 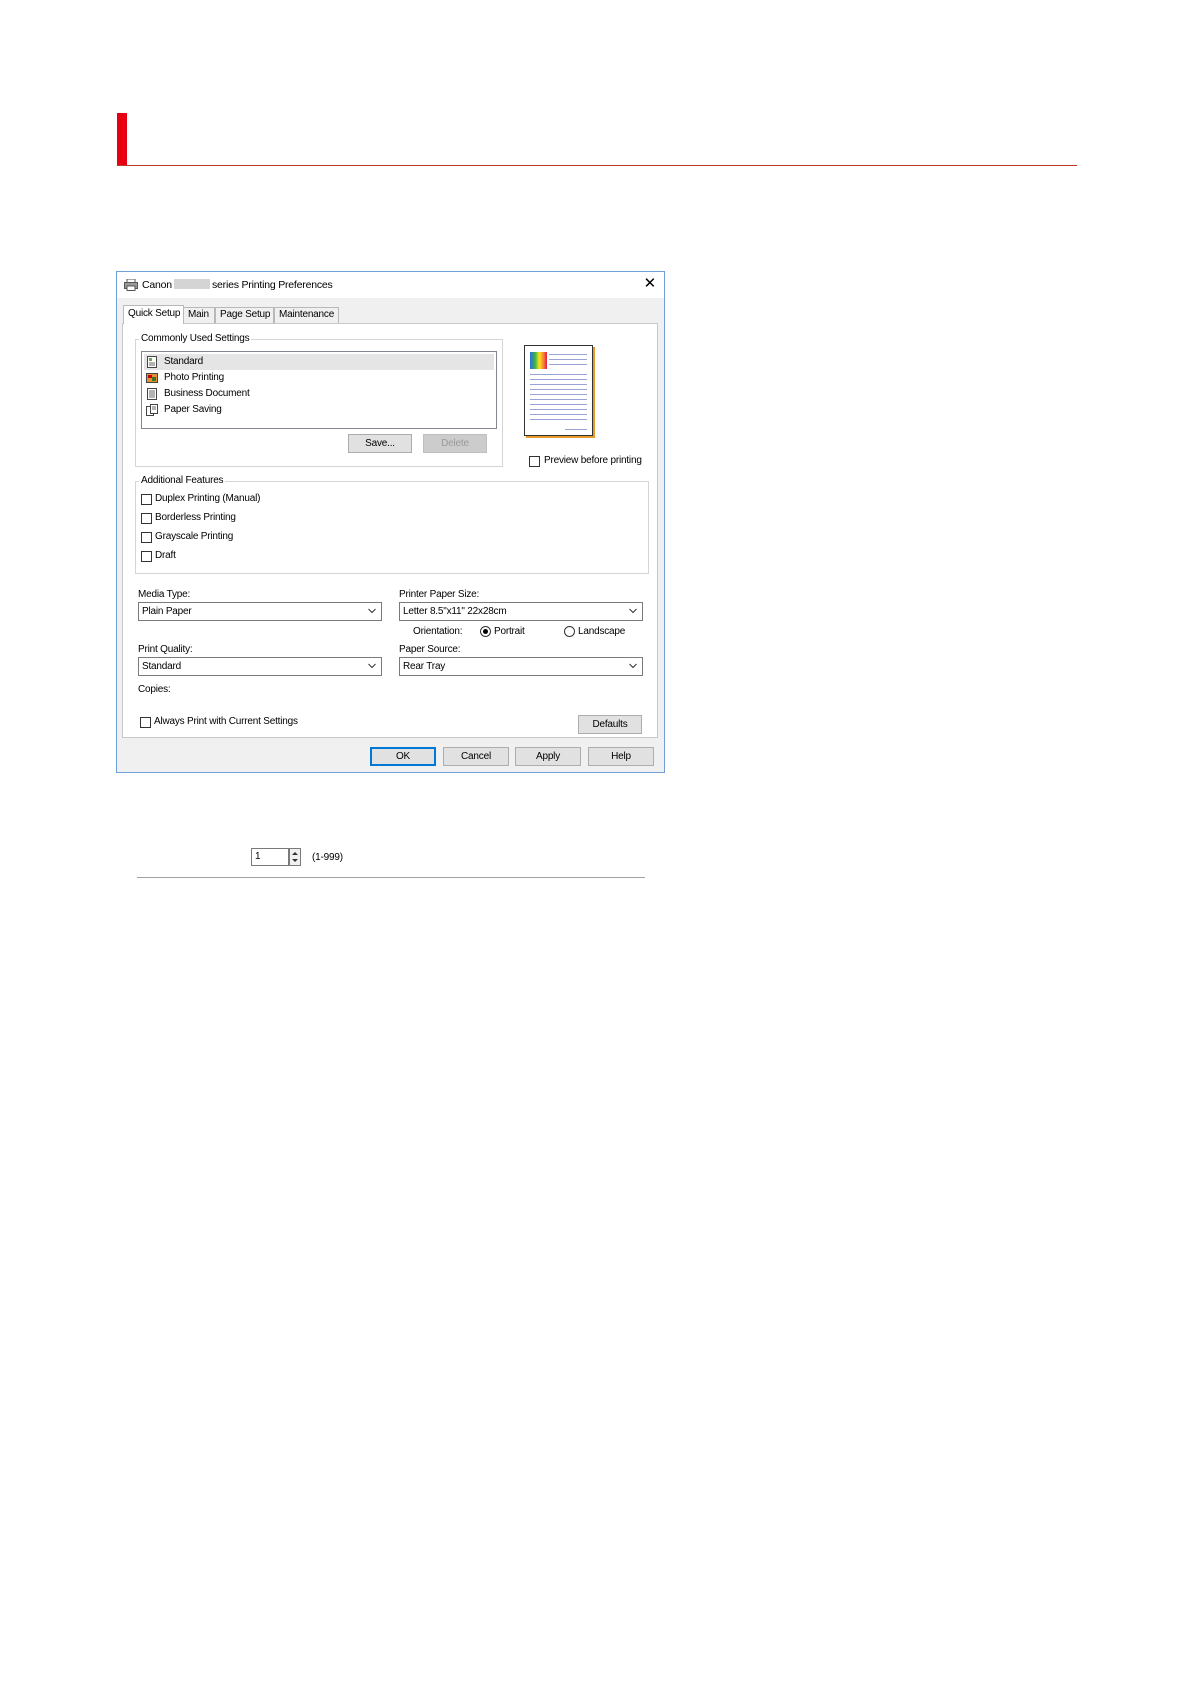 I want to click on window-title-prefix: Canon, so click(x=157, y=285).